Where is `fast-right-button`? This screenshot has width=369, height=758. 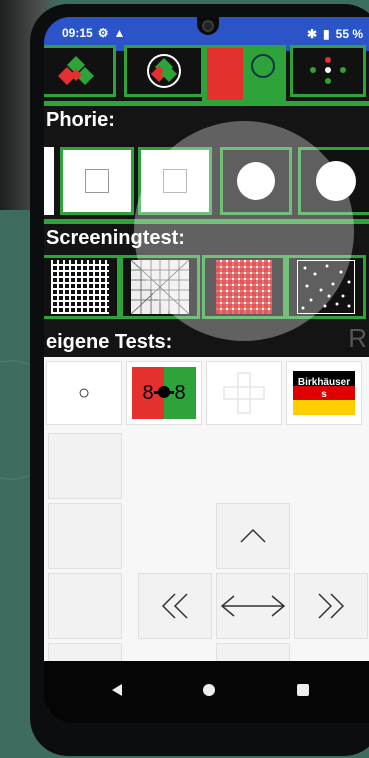 fast-right-button is located at coordinates (331, 606).